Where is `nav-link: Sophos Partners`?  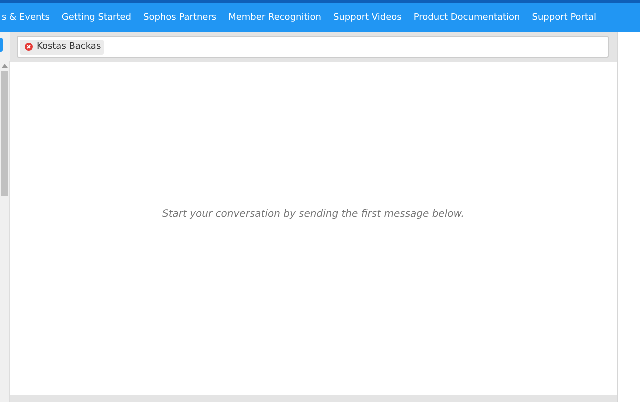 nav-link: Sophos Partners is located at coordinates (180, 17).